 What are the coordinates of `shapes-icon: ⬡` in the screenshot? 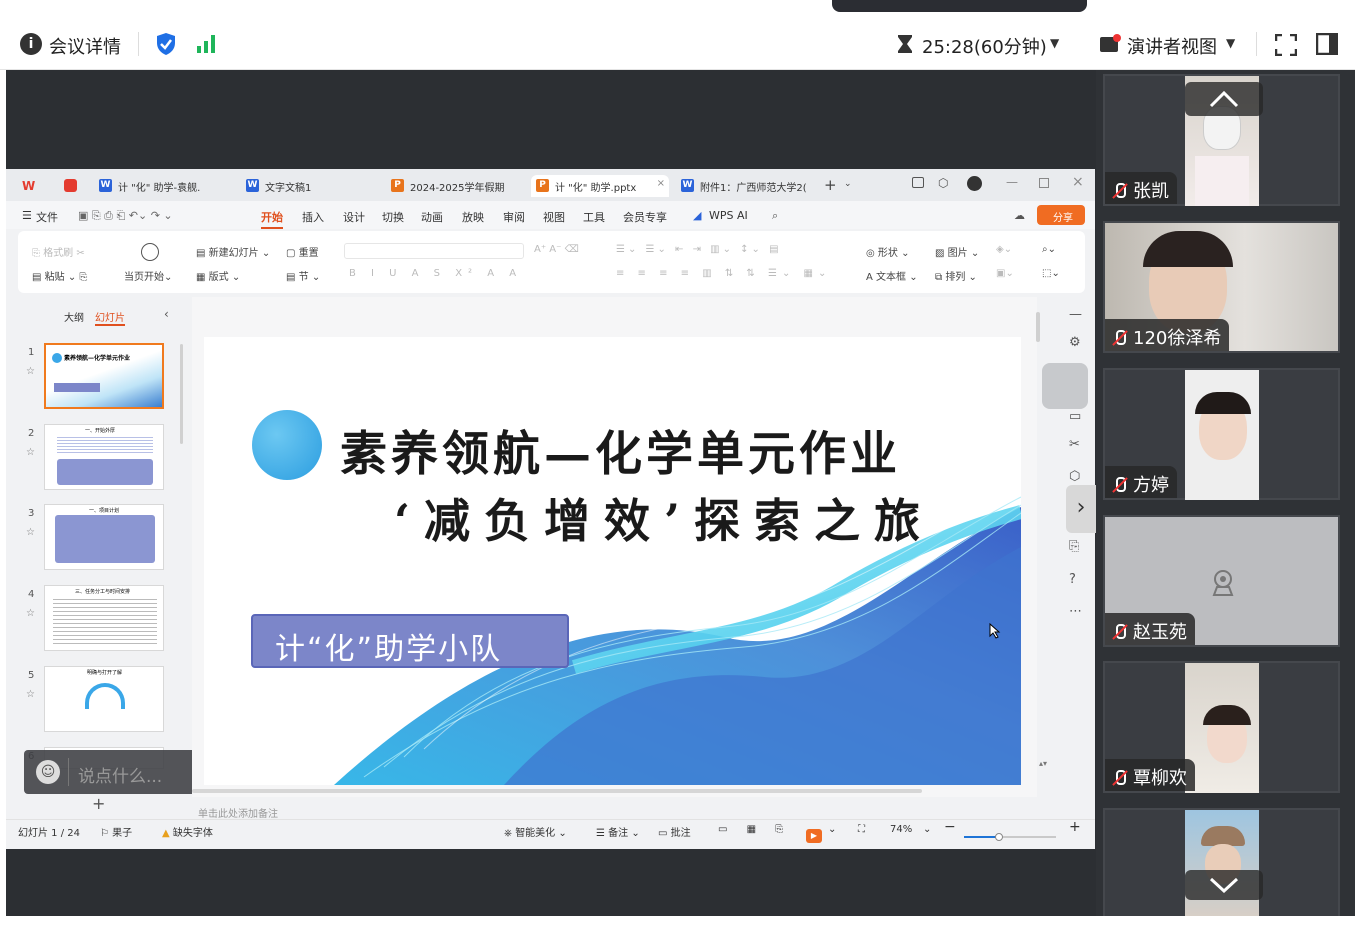 It's located at (1074, 476).